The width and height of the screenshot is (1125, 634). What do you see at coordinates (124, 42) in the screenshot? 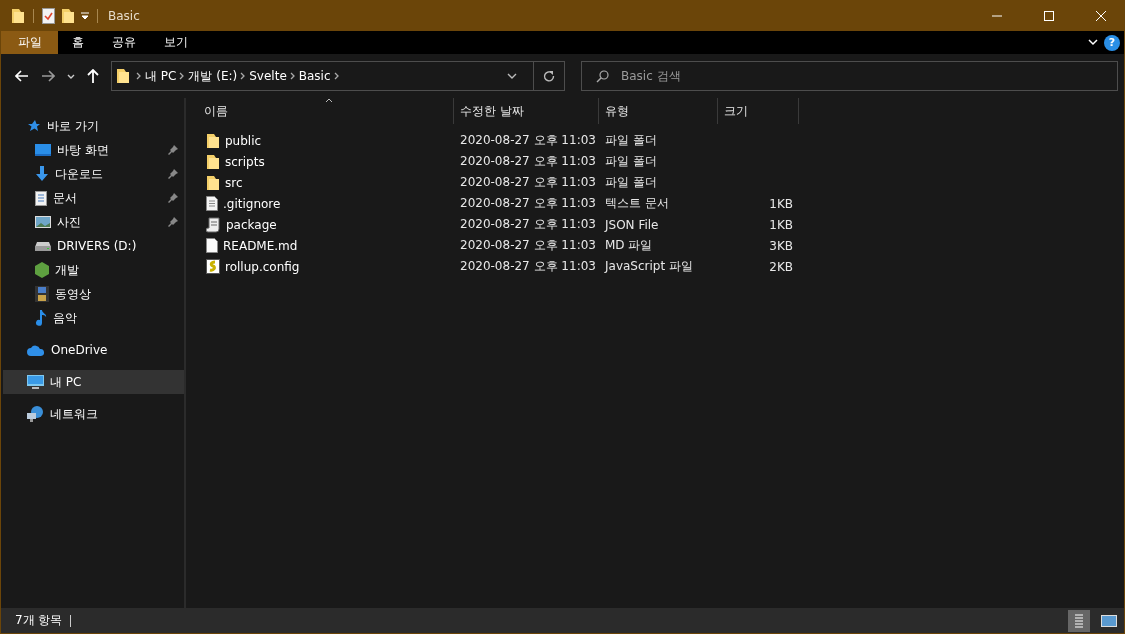
I see `ribbon-tab: 공유` at bounding box center [124, 42].